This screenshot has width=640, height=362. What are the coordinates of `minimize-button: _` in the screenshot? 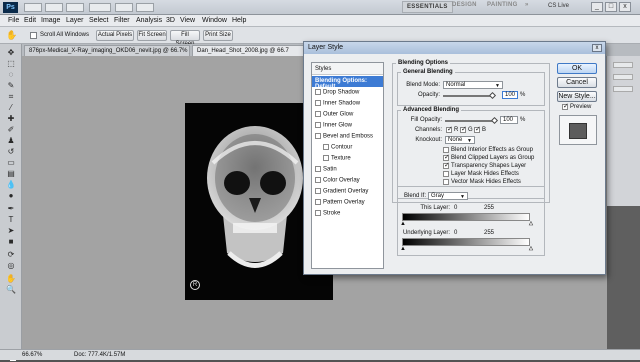 It's located at (597, 7).